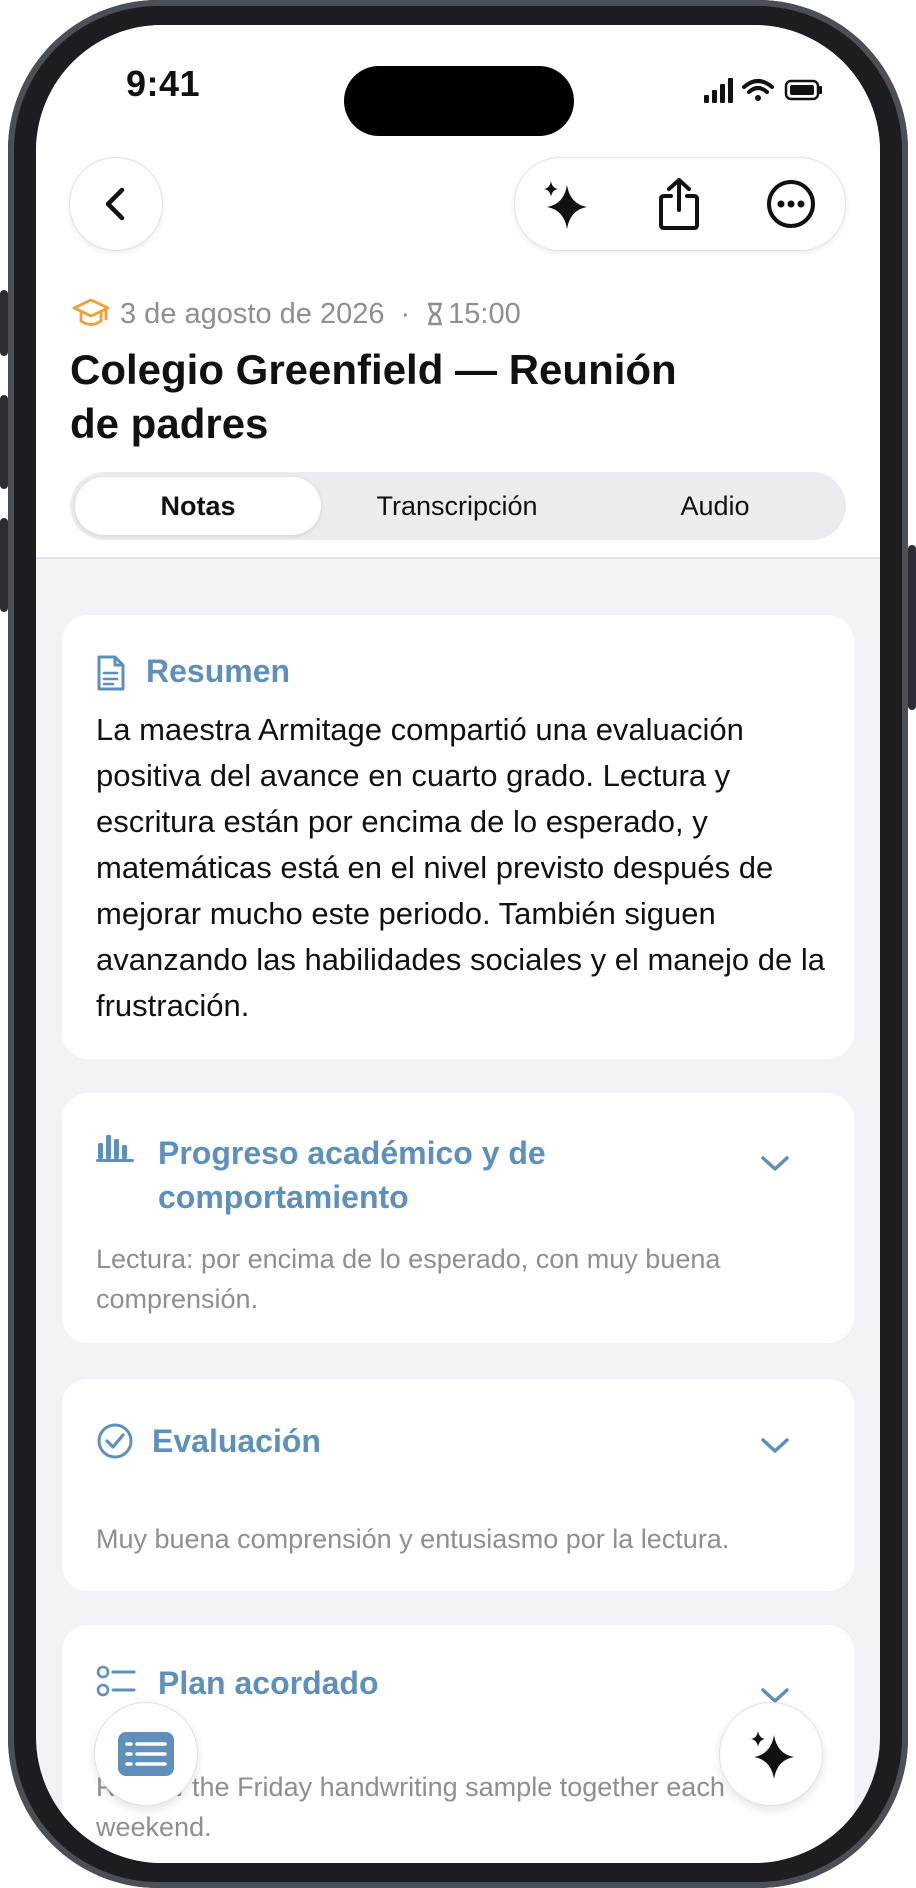 This screenshot has height=1888, width=916. What do you see at coordinates (116, 1681) in the screenshot?
I see `checklist-icon` at bounding box center [116, 1681].